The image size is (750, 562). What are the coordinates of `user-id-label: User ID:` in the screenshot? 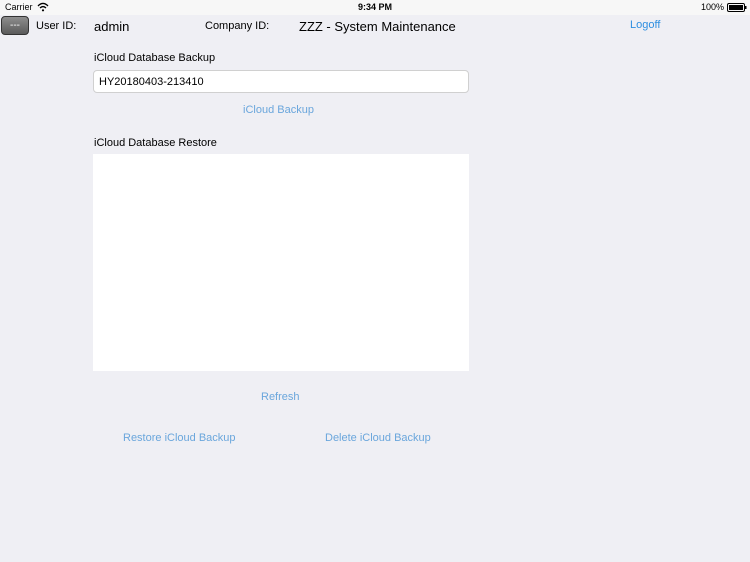 It's located at (56, 26).